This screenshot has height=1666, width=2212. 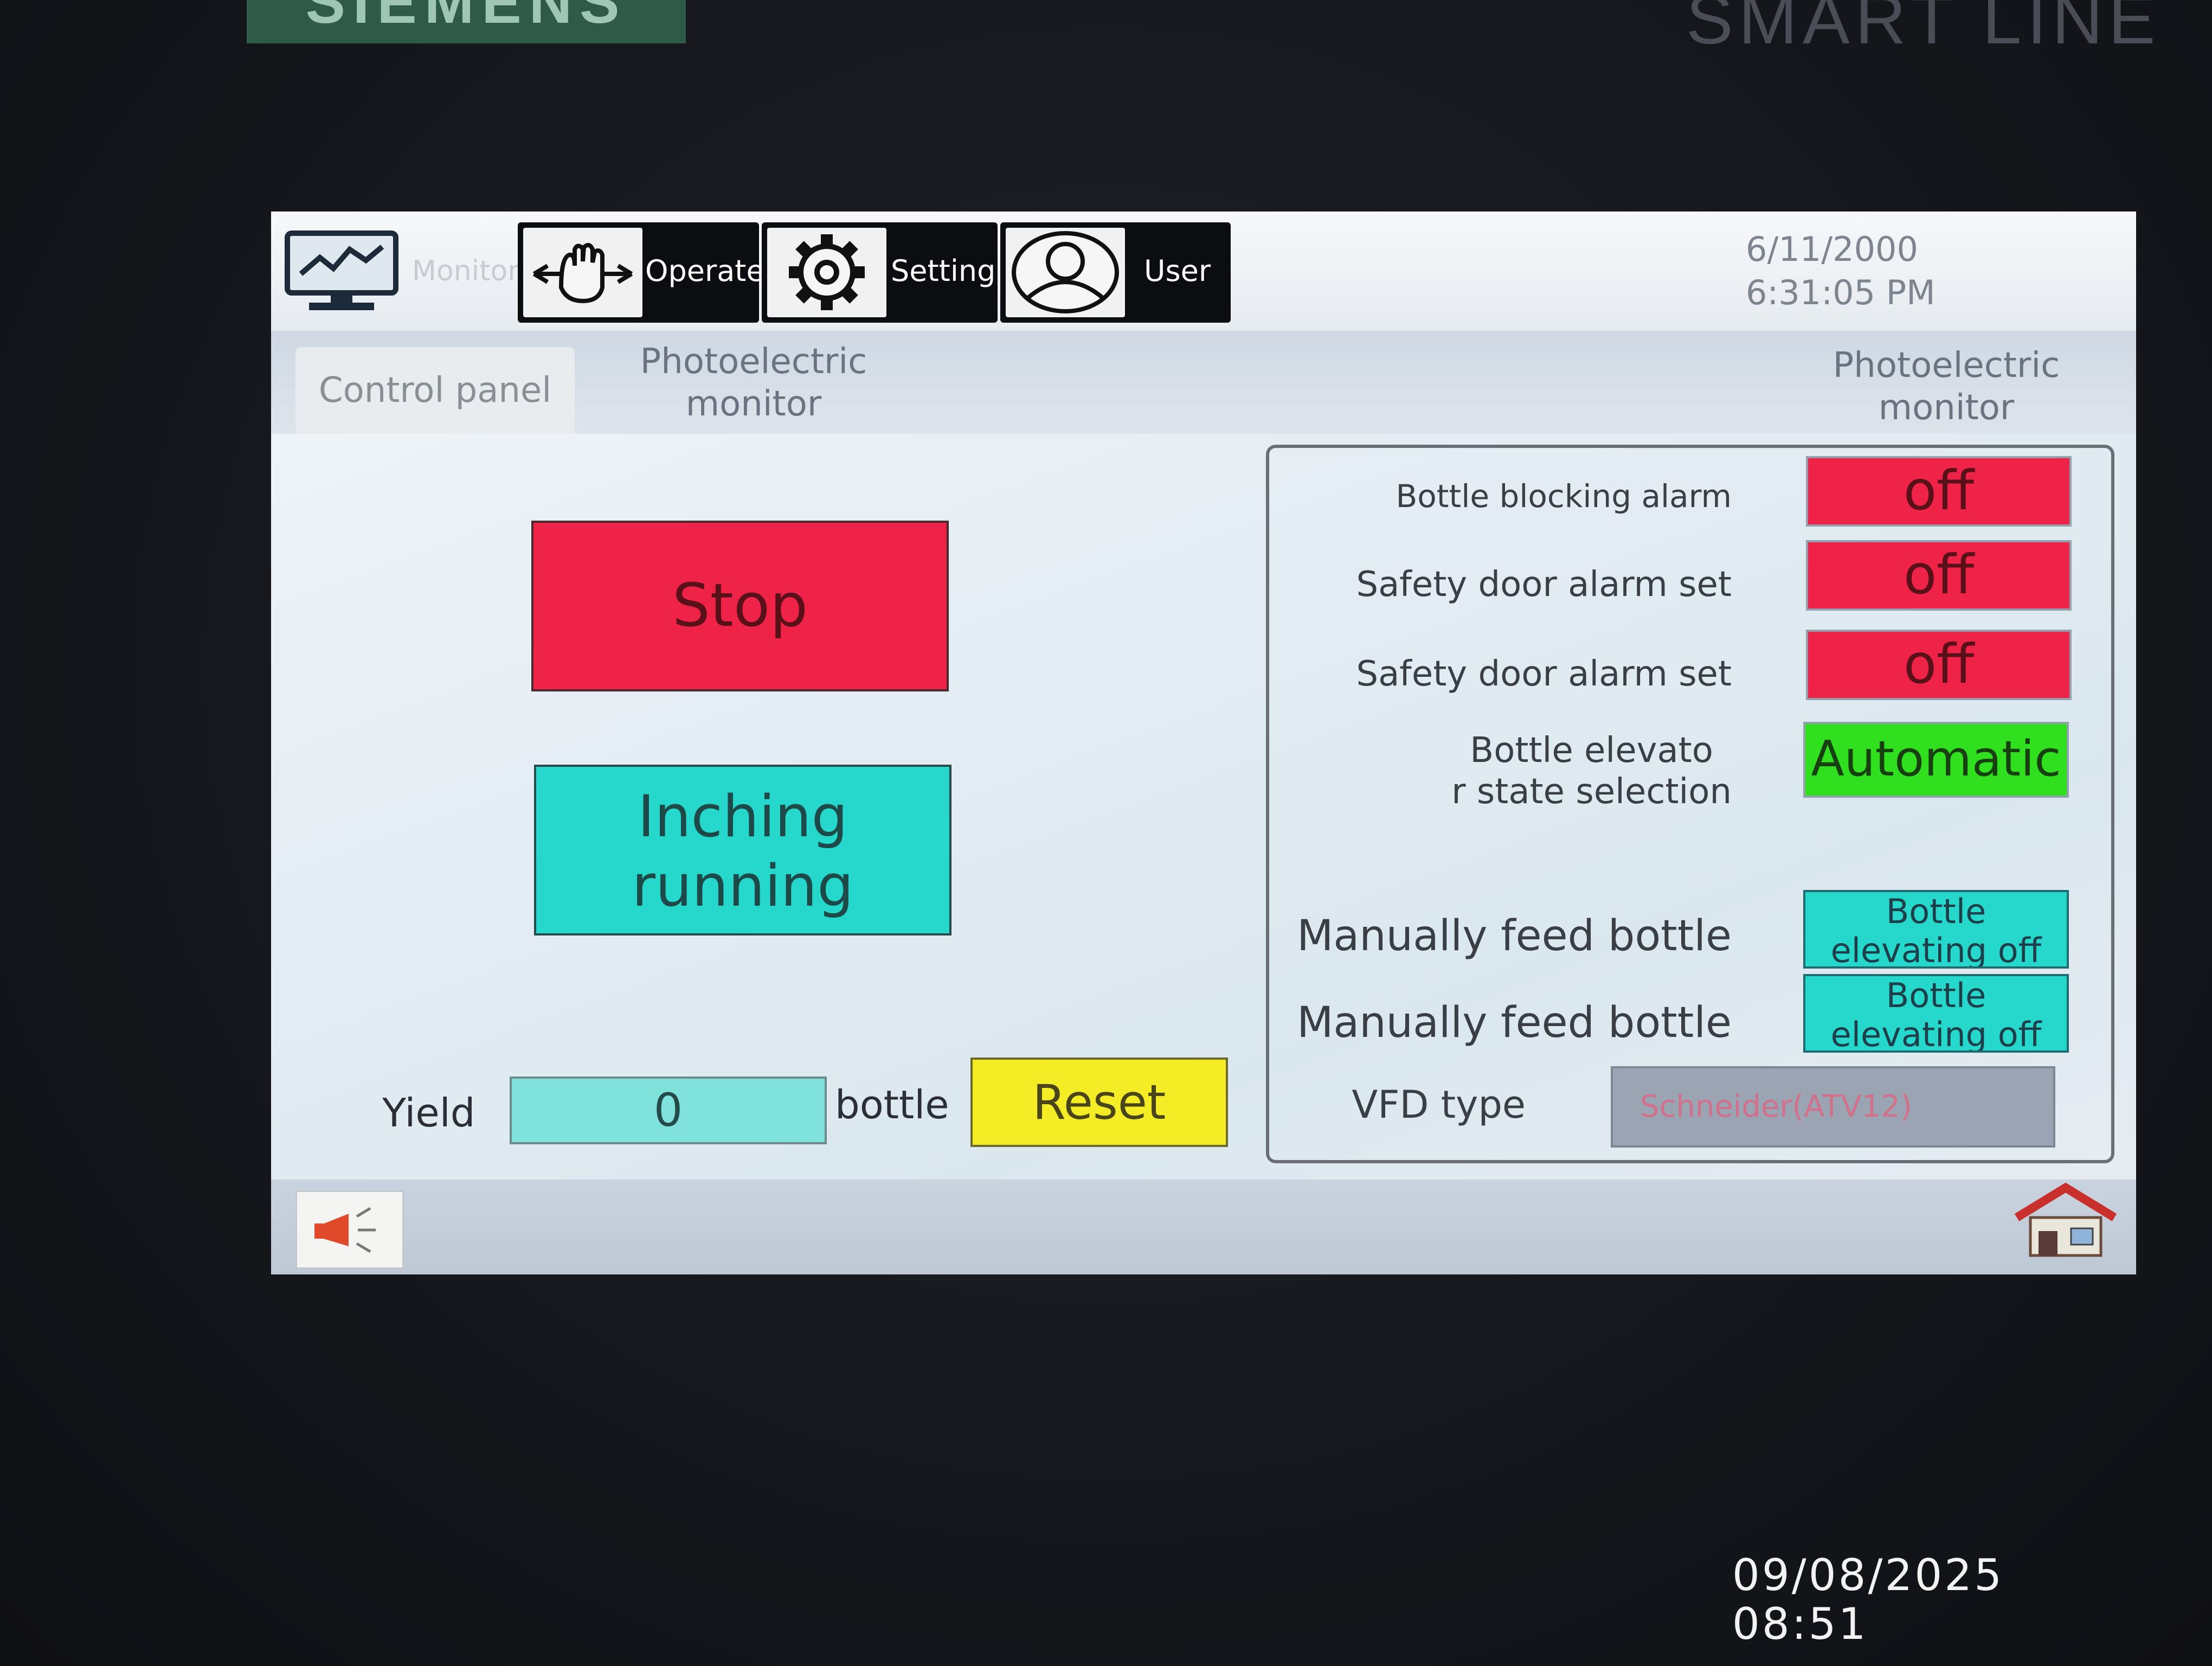 I want to click on home-button, so click(x=2065, y=1220).